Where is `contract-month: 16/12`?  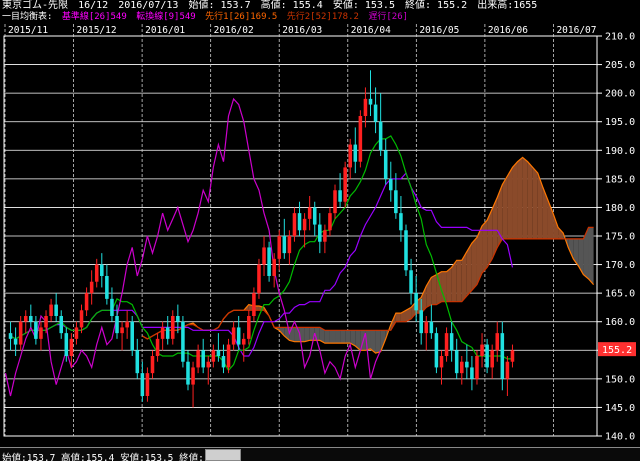
contract-month: 16/12 is located at coordinates (93, 5).